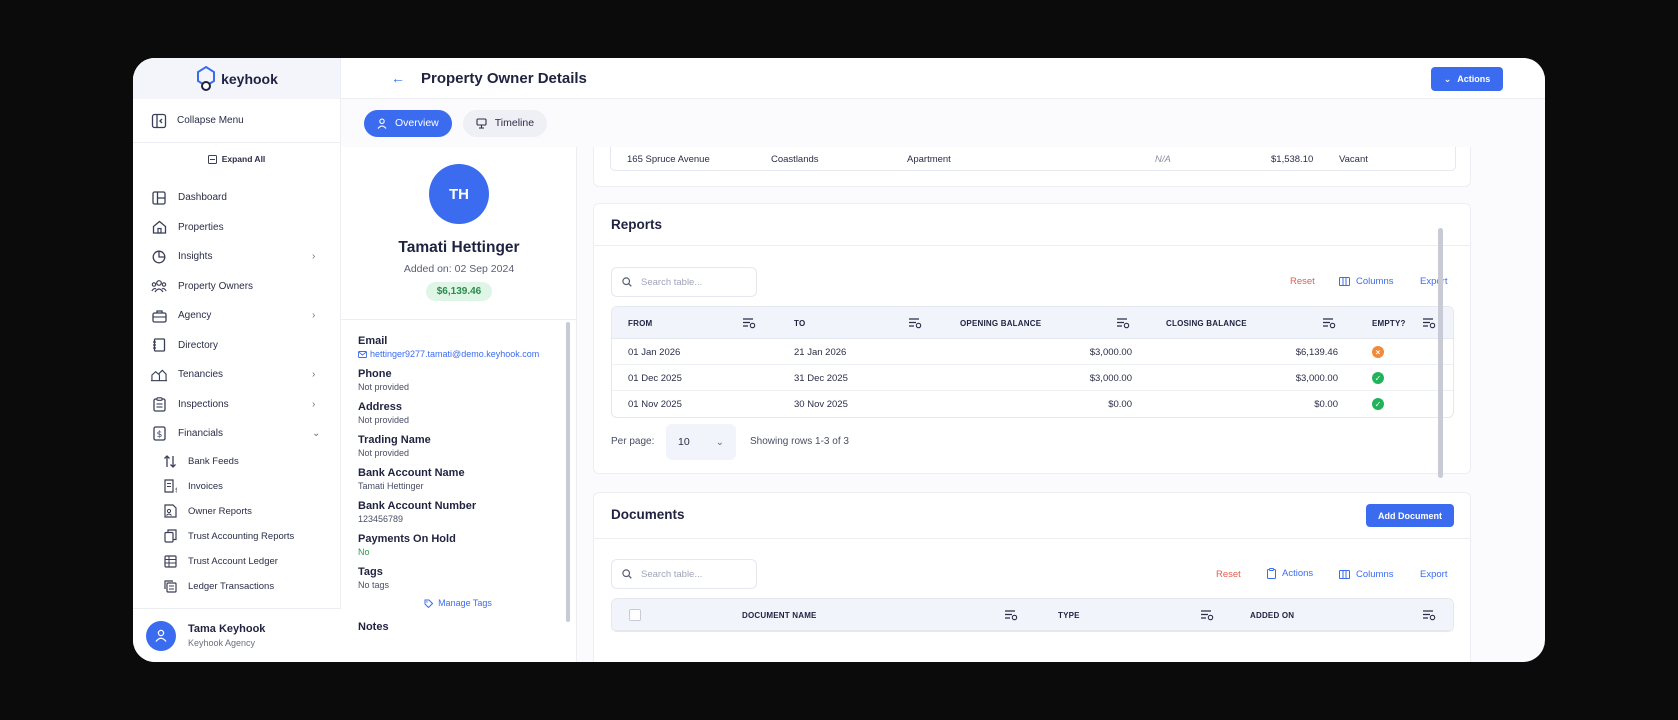 This screenshot has width=1678, height=720. What do you see at coordinates (391, 486) in the screenshot?
I see `field-value: Tamati Hettinger` at bounding box center [391, 486].